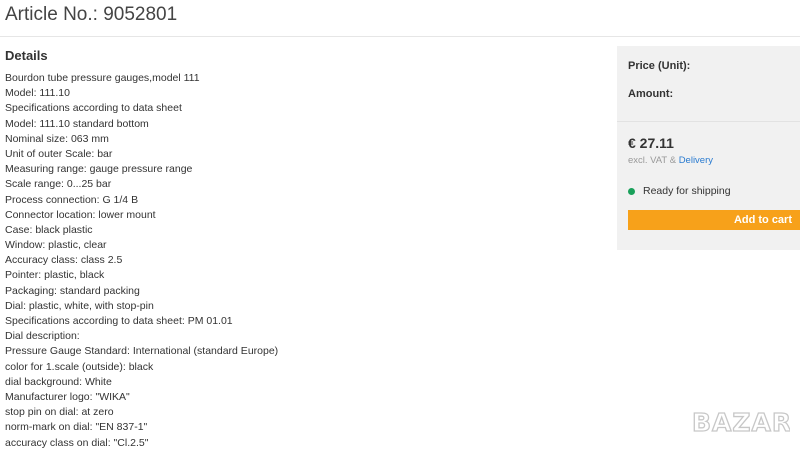  Describe the element at coordinates (93, 108) in the screenshot. I see `detail-line: Specifications according to data sheet` at that location.